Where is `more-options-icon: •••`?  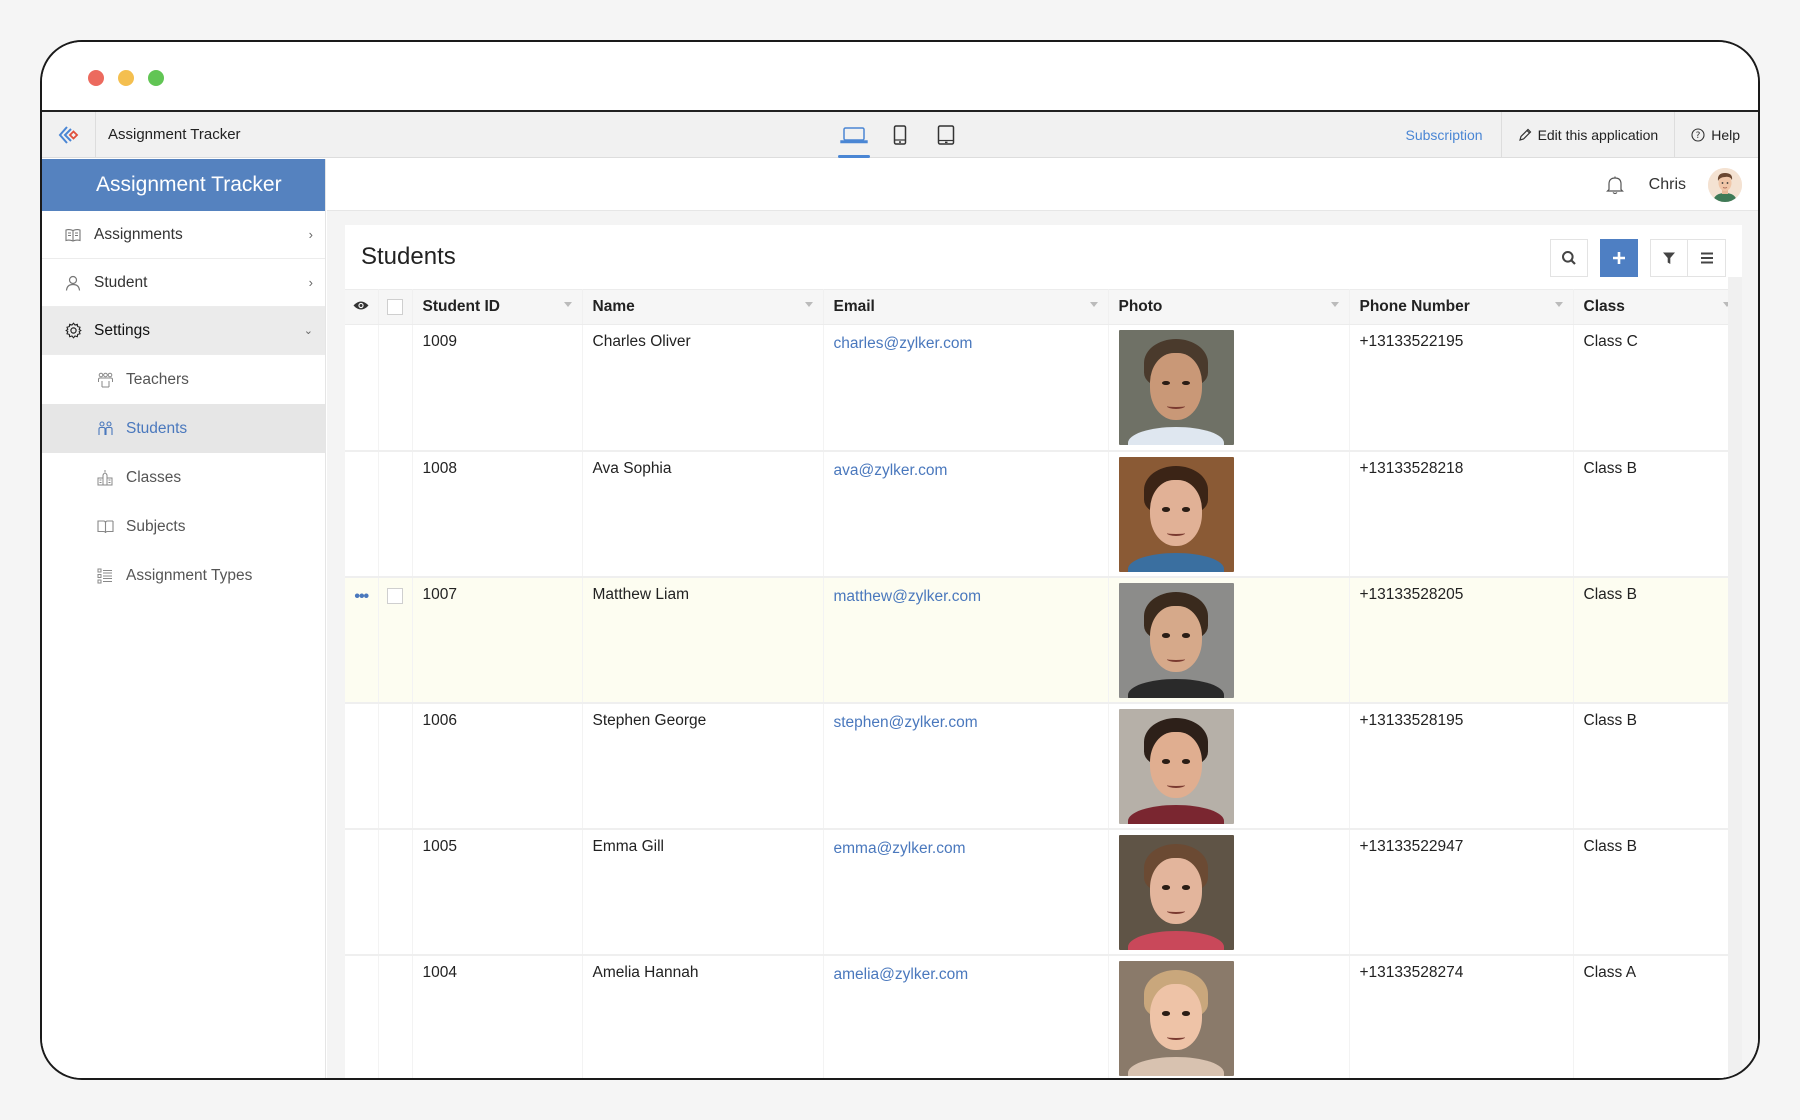
more-options-icon: ••• is located at coordinates (361, 596).